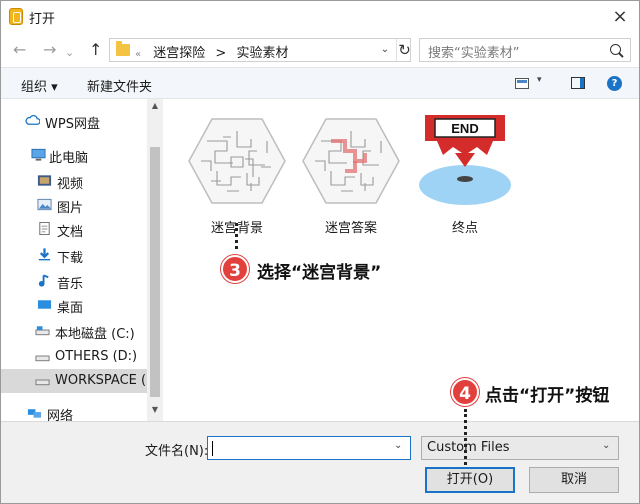  I want to click on document-icon, so click(44, 228).